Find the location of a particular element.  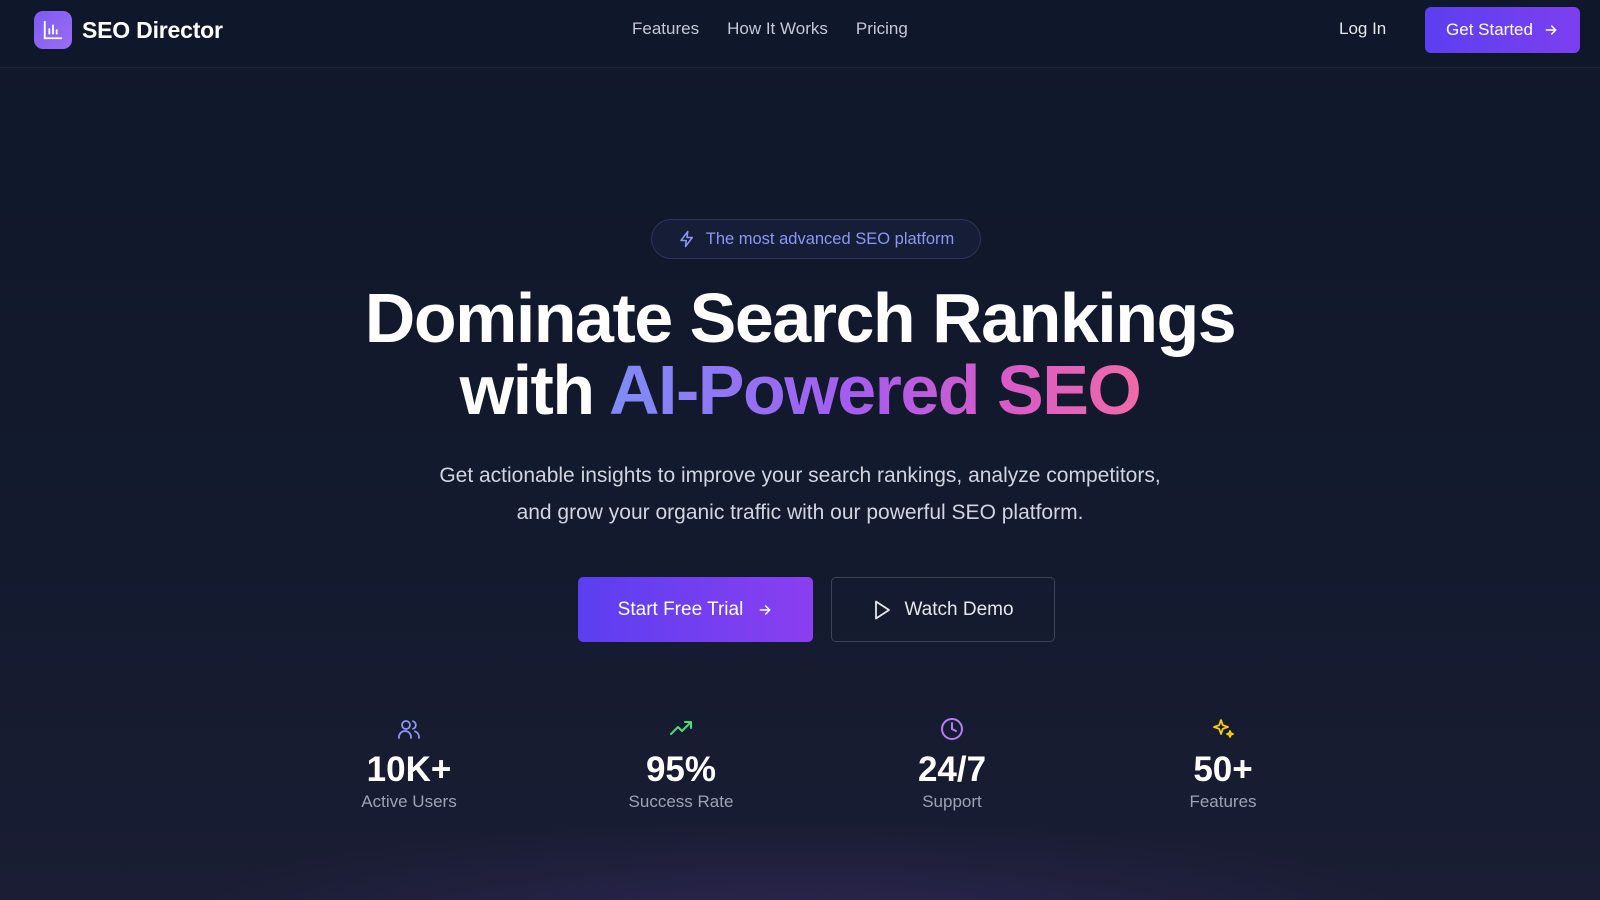

trending-up-icon is located at coordinates (681, 729).